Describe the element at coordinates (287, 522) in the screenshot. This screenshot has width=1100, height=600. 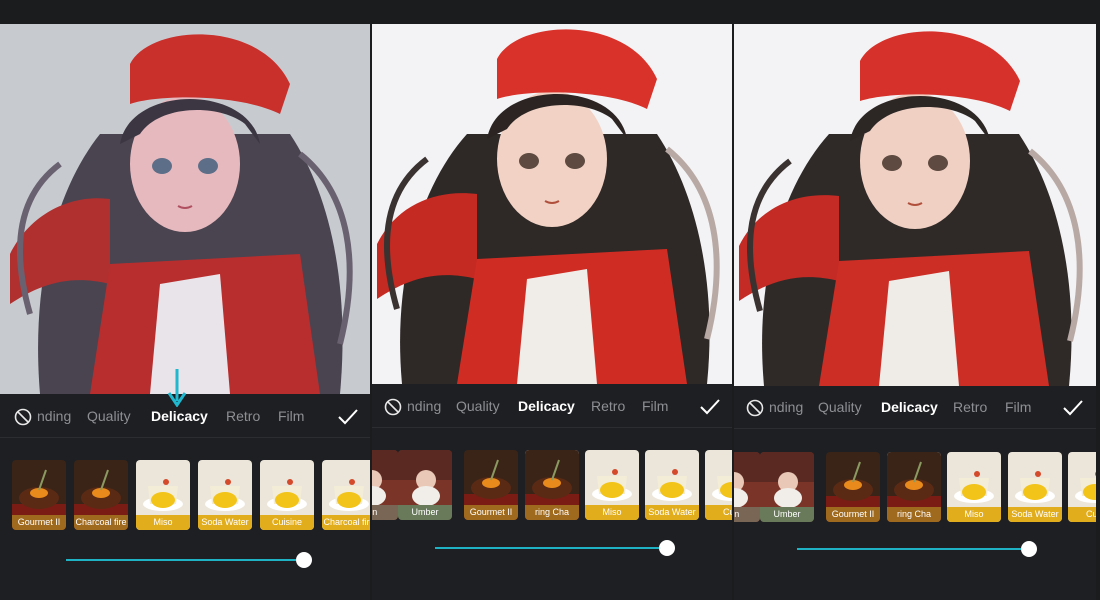
I see `filter-label: Cuisine` at that location.